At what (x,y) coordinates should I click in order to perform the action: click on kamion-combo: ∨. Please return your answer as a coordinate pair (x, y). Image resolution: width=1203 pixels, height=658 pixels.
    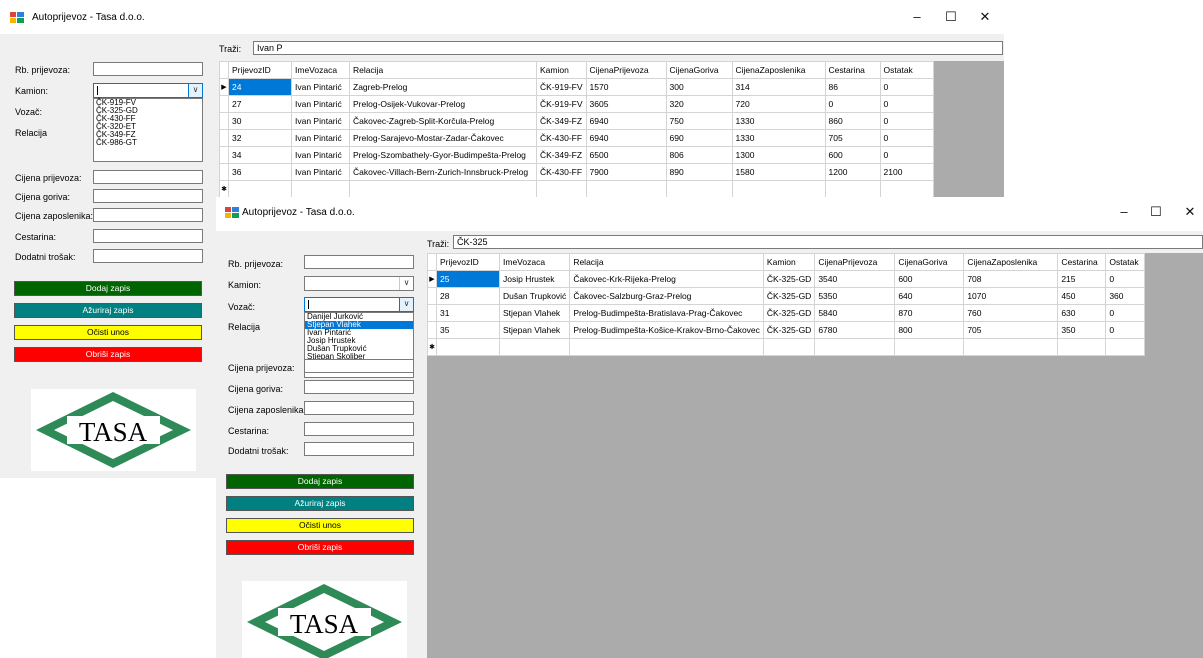
    Looking at the image, I should click on (148, 90).